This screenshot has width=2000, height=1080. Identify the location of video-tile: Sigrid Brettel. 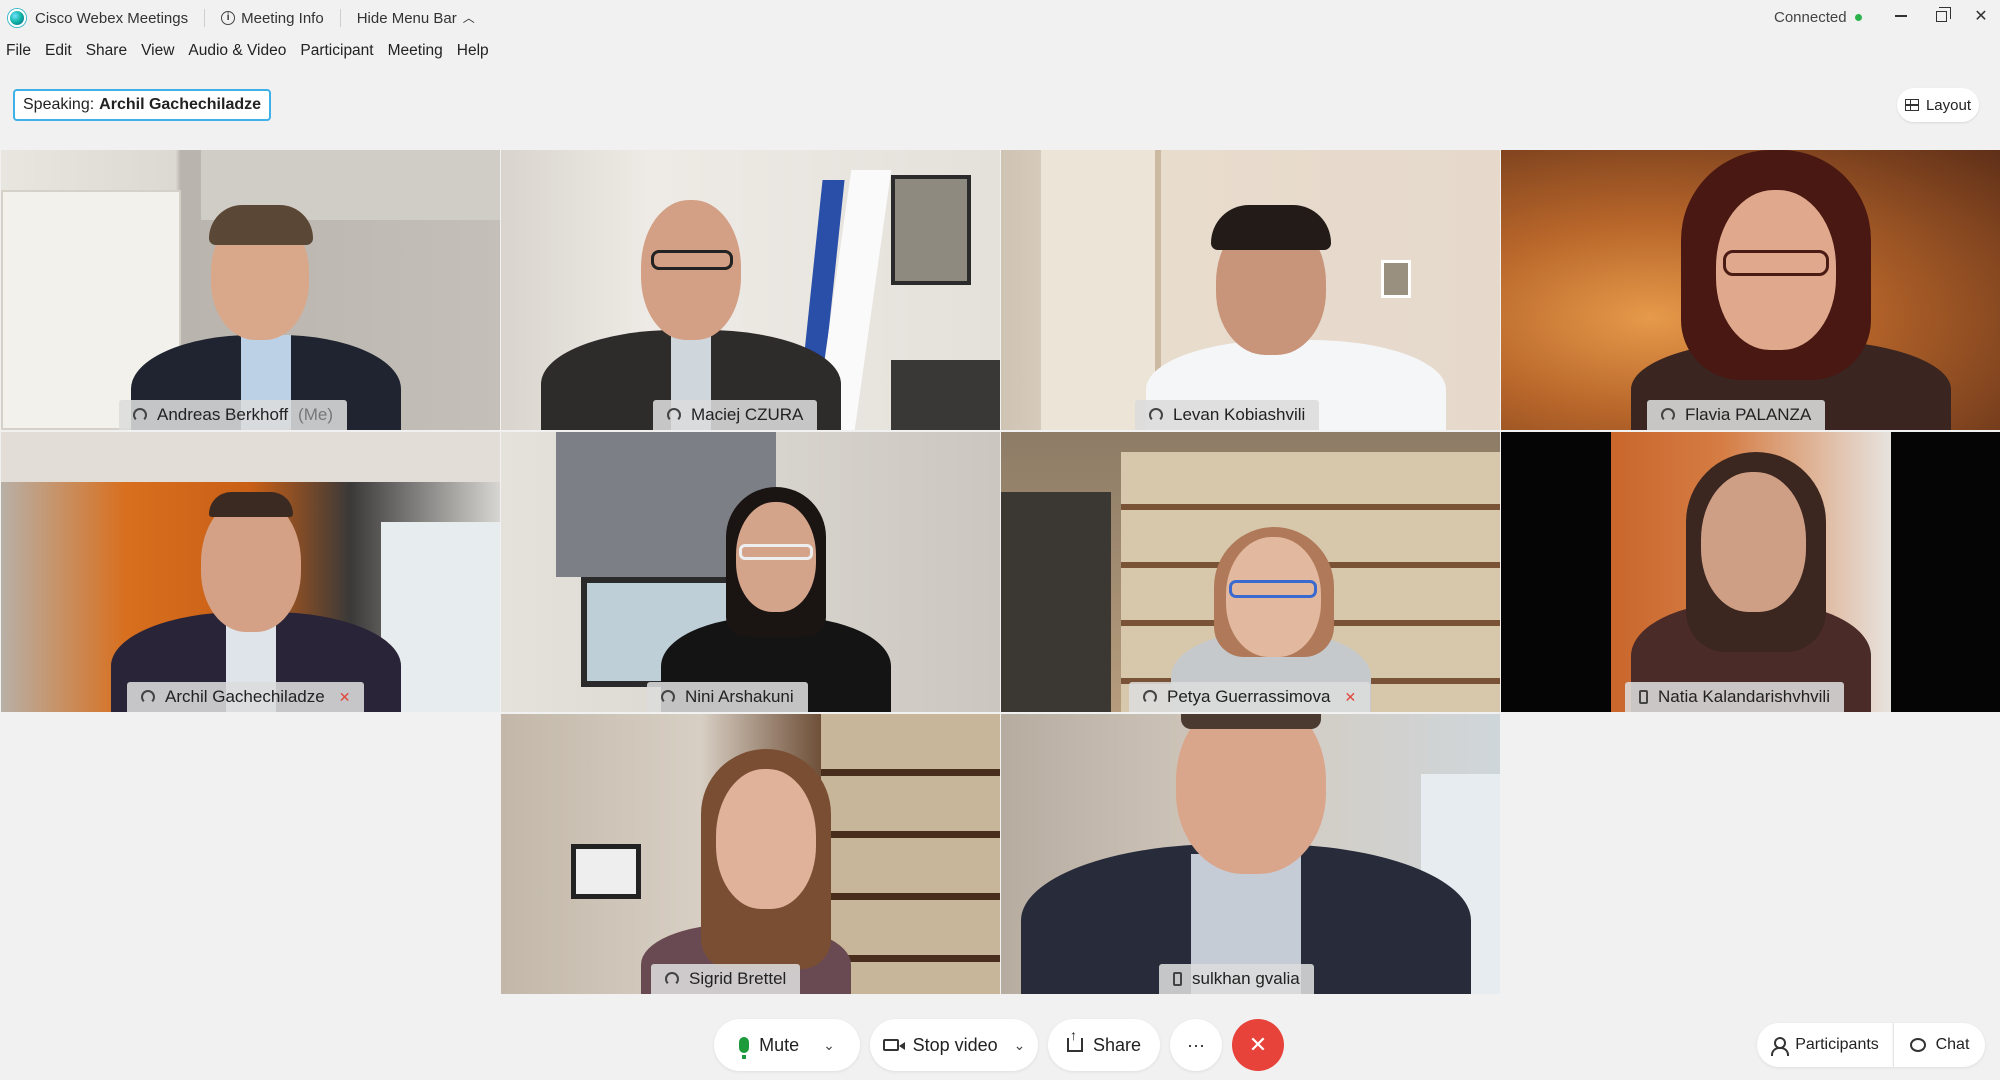
(750, 854).